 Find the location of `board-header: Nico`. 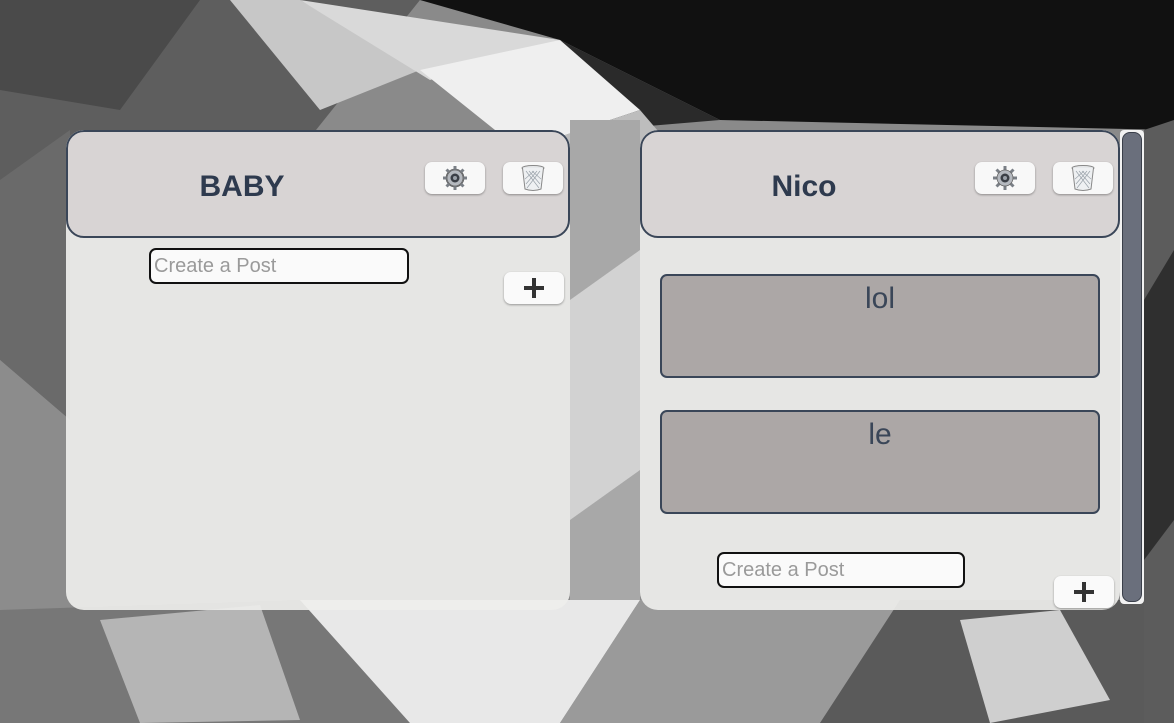

board-header: Nico is located at coordinates (880, 184).